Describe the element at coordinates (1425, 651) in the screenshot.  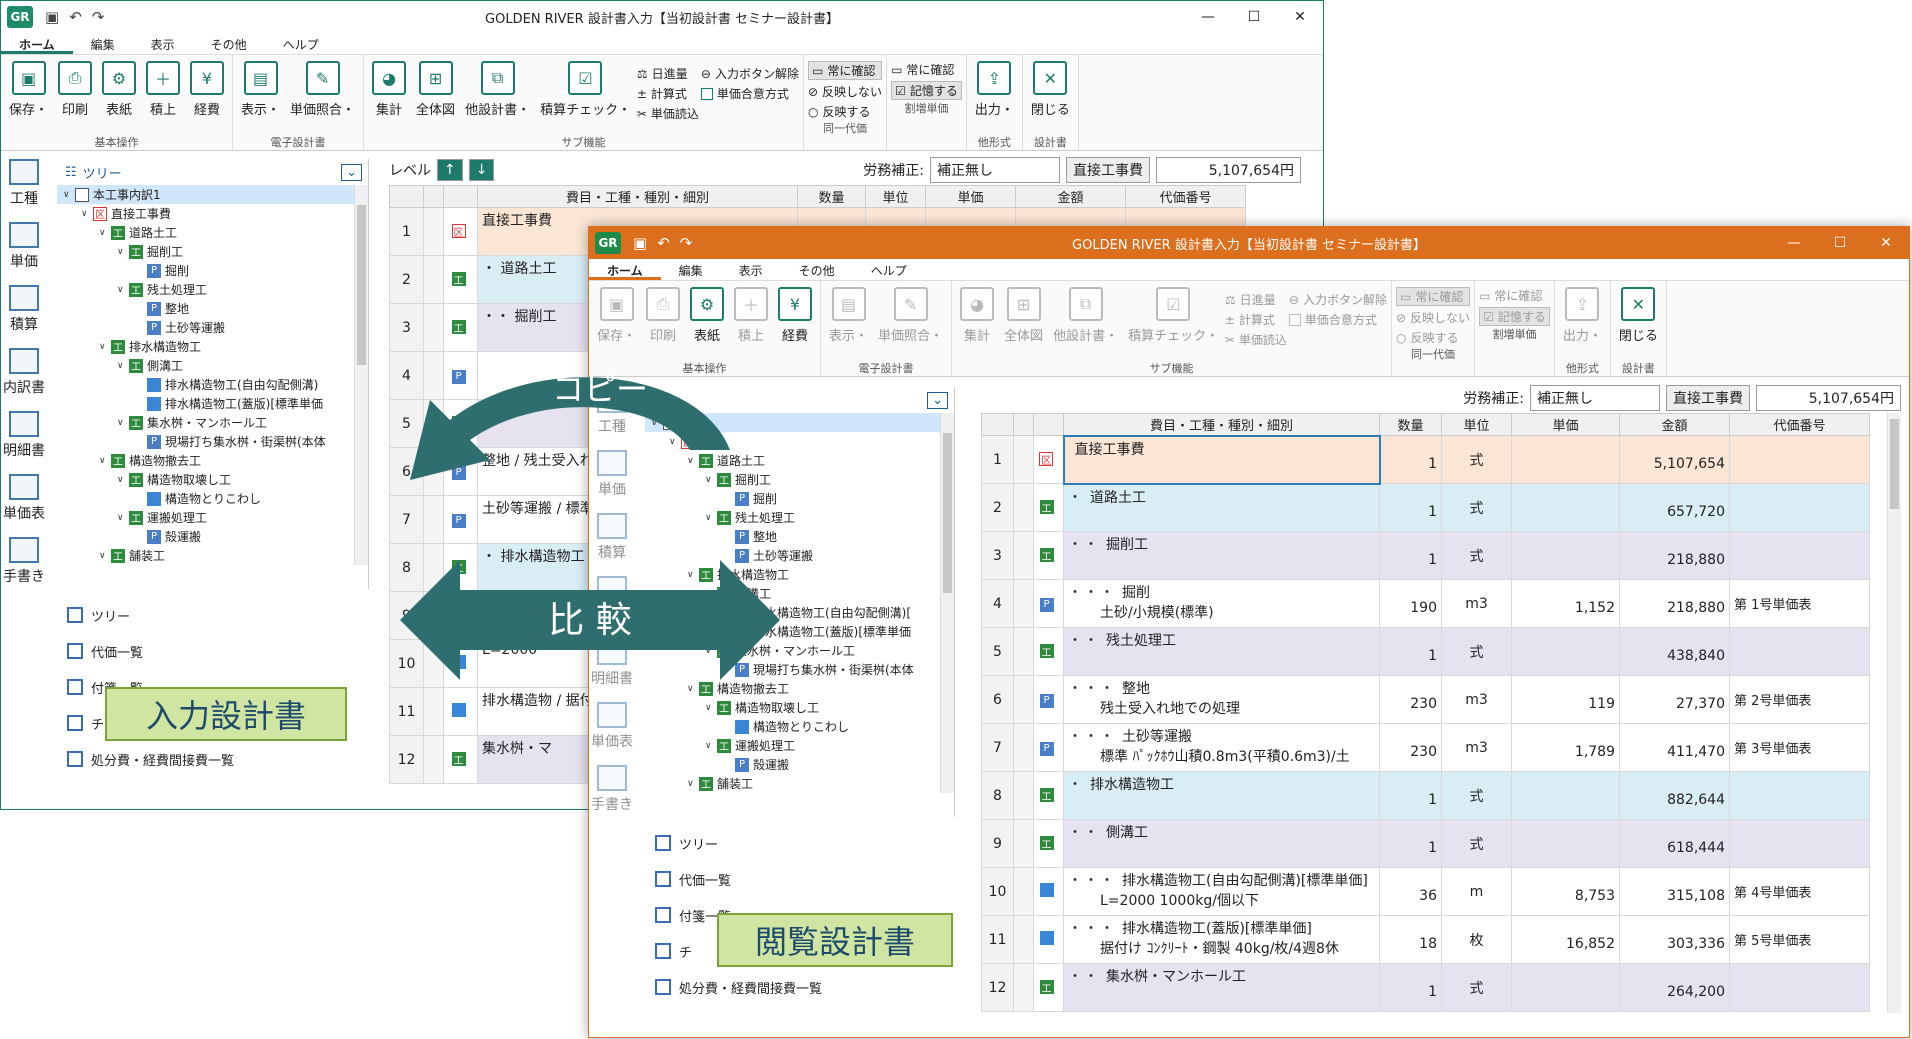
I see `table-row: 5 工・・ 残土処理工 1 式 438,840` at that location.